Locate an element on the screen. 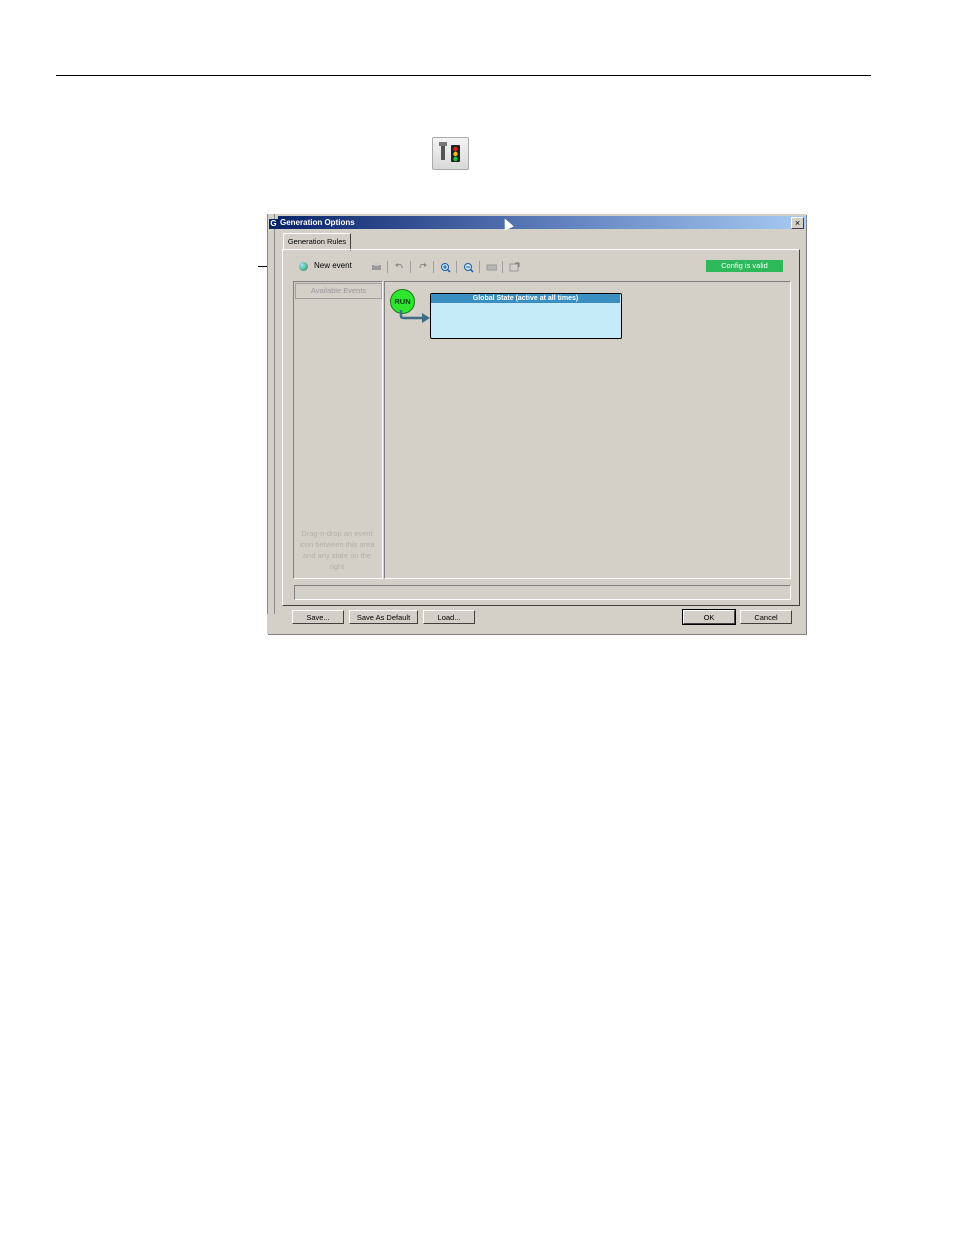 This screenshot has width=954, height=1235. app-icon: G is located at coordinates (273, 224).